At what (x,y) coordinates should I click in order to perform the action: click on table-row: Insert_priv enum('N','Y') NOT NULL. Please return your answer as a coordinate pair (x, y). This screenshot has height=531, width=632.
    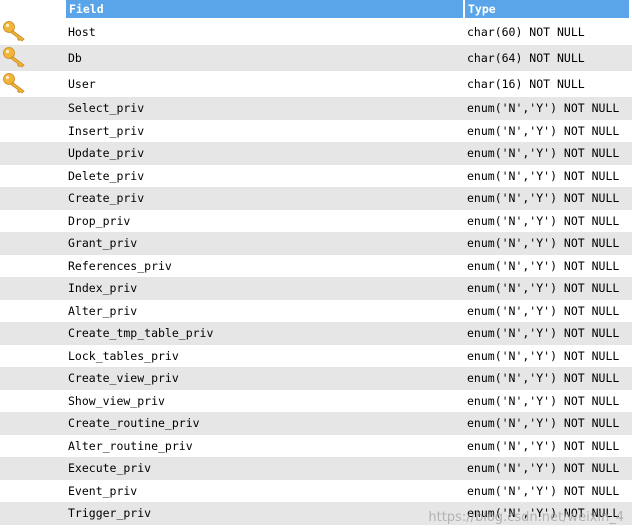
    Looking at the image, I should click on (316, 130).